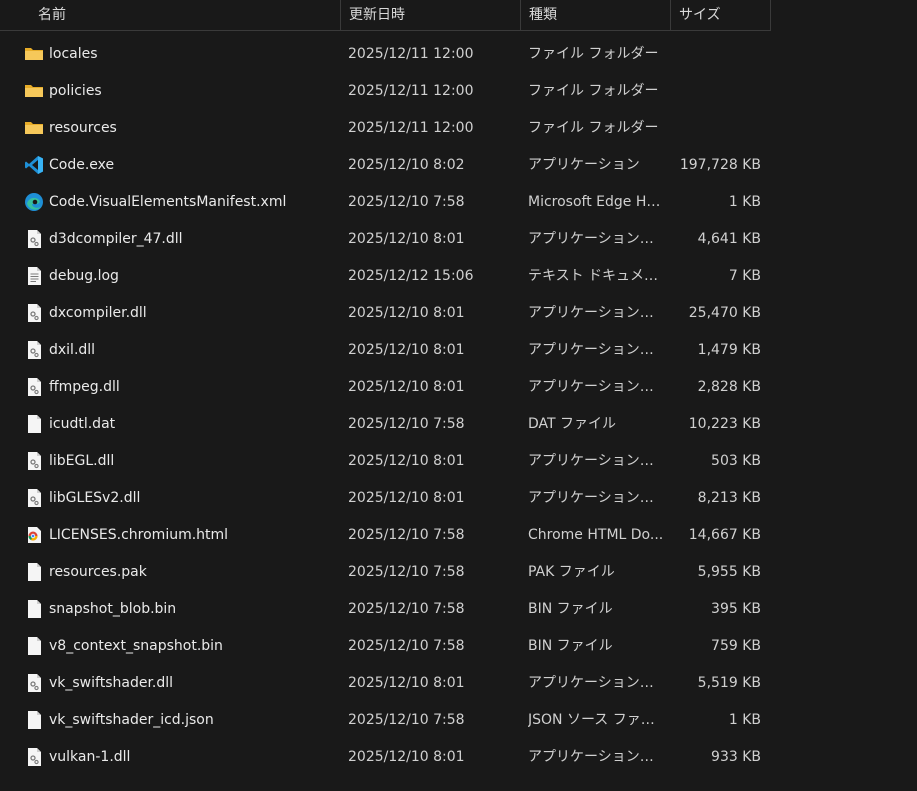  I want to click on file-row: locales 2025/12/11 12:00 ファイル フォルダー, so click(385, 54).